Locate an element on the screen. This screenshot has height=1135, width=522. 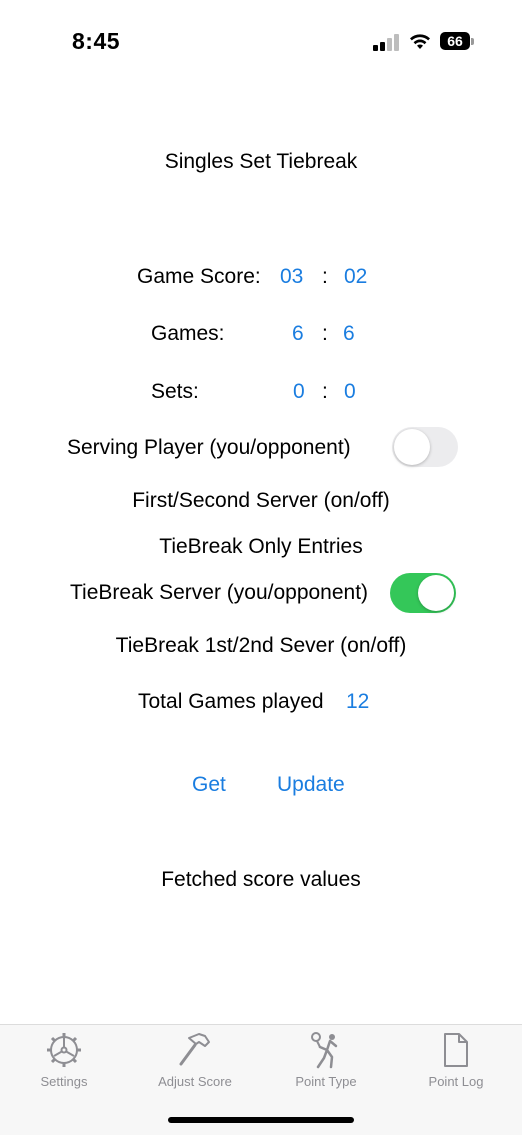
battery-icon: 66 is located at coordinates (457, 42).